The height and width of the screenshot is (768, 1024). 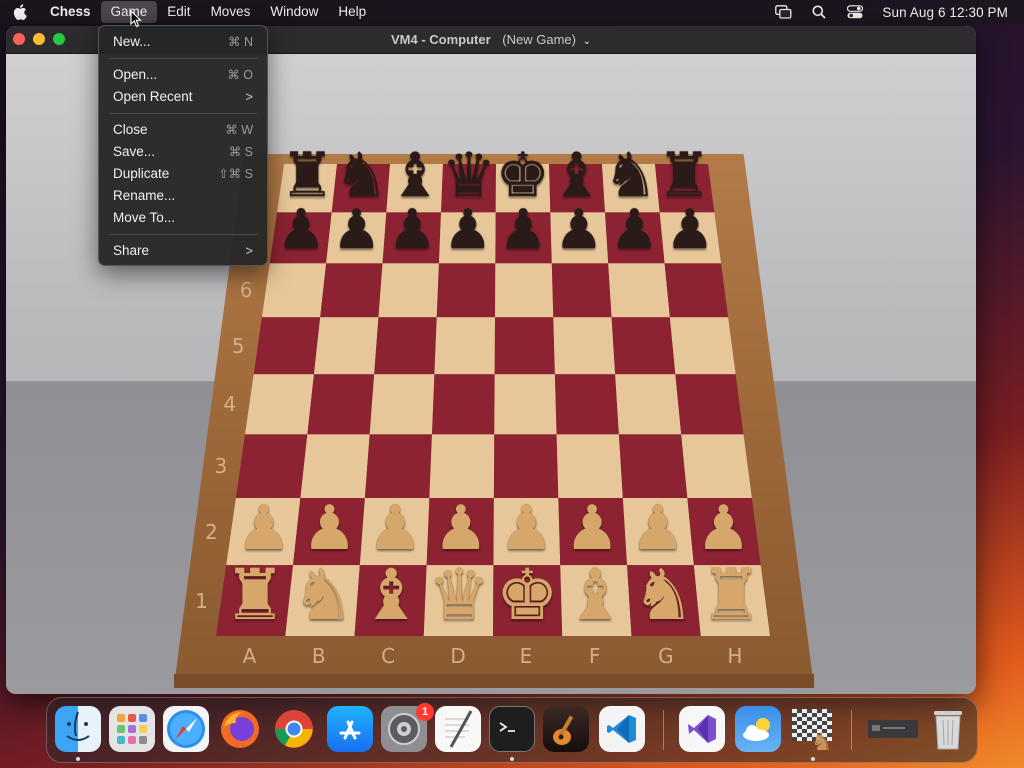 What do you see at coordinates (945, 12) in the screenshot?
I see `menubar-clock: Sun Aug 6 12:30 PM` at bounding box center [945, 12].